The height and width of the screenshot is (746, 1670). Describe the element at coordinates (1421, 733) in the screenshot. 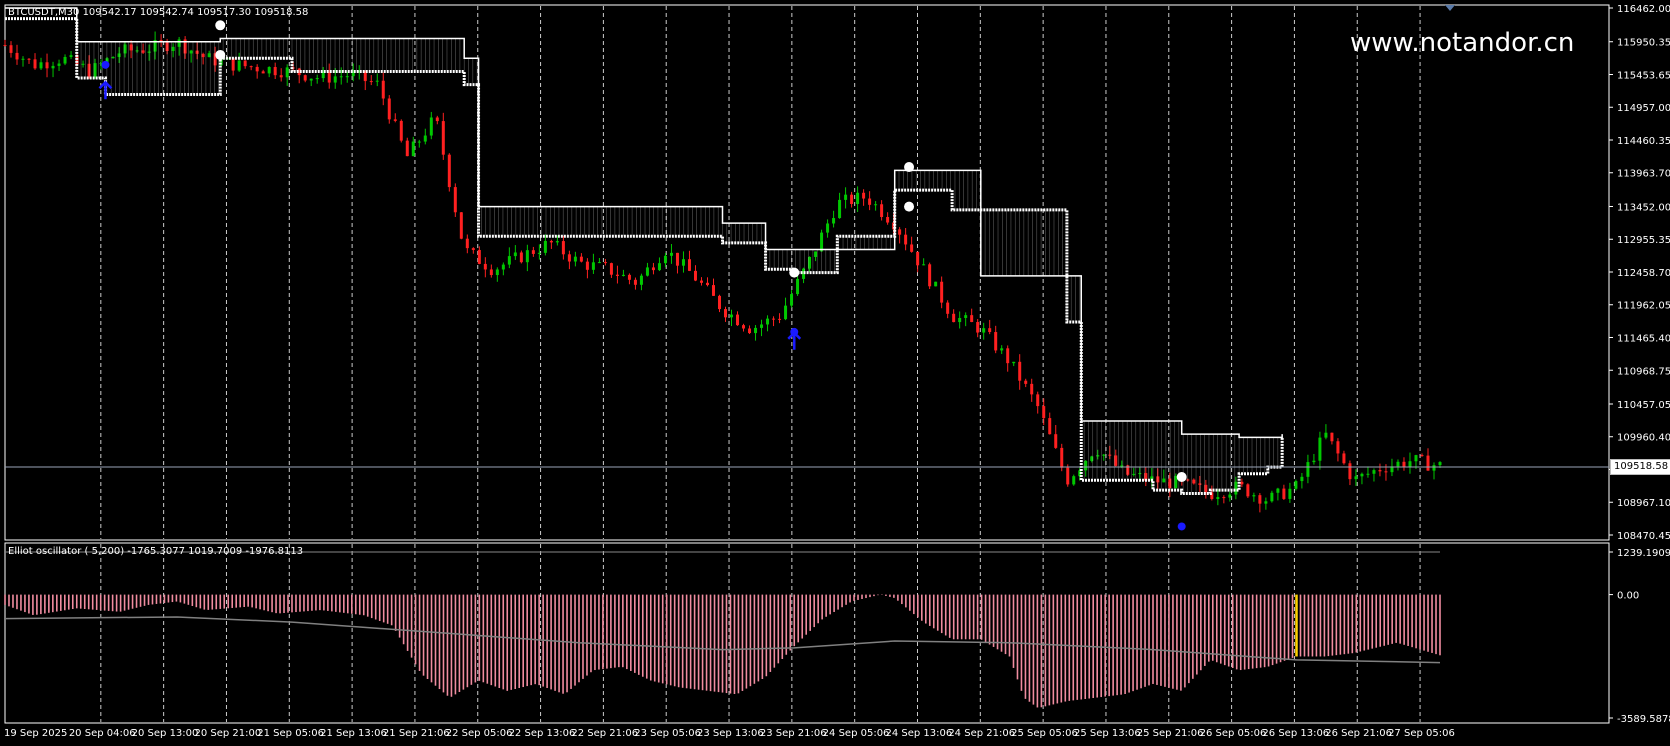

I see `time-axis-label: 27 Sep 05:06` at that location.